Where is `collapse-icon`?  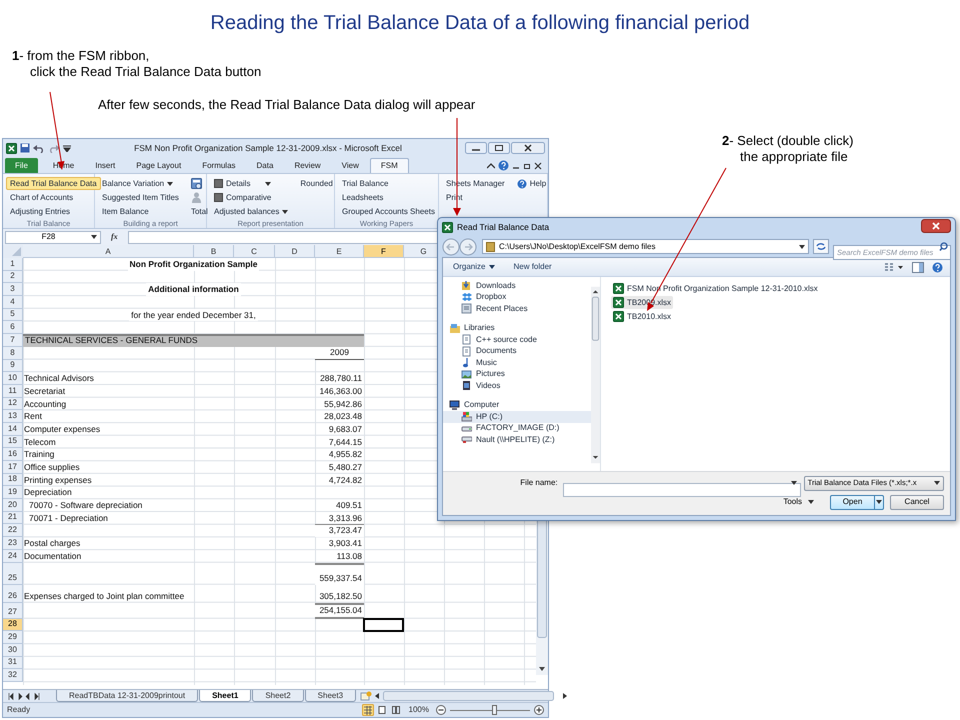 collapse-icon is located at coordinates (491, 165).